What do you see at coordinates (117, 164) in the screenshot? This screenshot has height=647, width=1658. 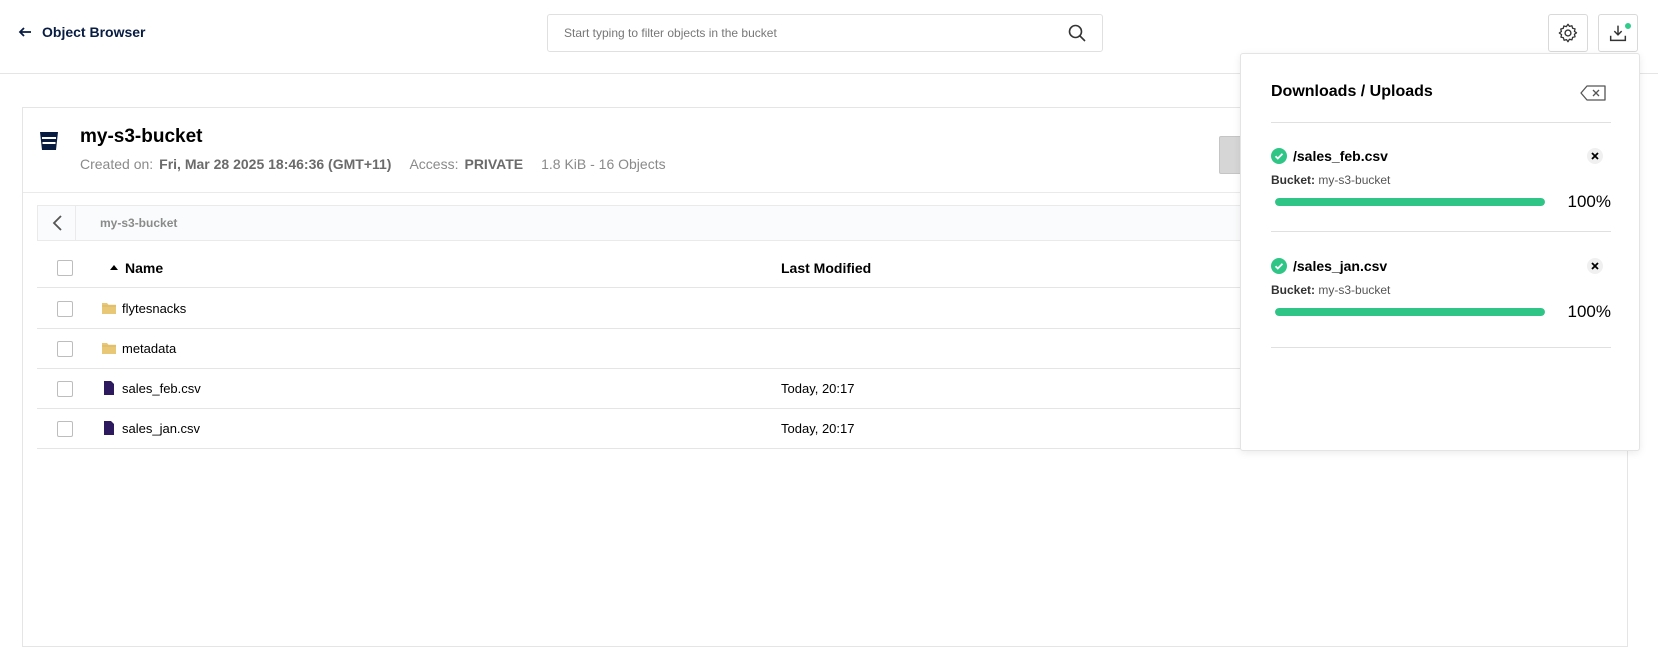 I see `created-label: Created on:` at bounding box center [117, 164].